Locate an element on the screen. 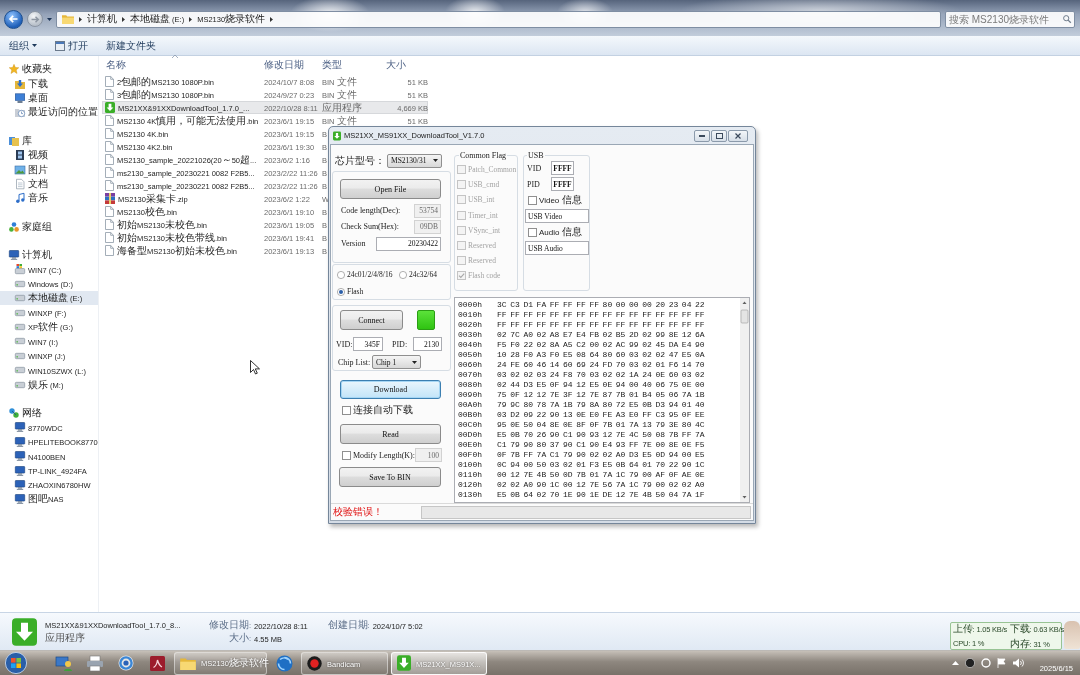 Image resolution: width=1080 pixels, height=675 pixels. hex-bytes: 24 FE 60 46 14 60 69 24 FD 70 03 02 01 F6 14 70 is located at coordinates (601, 365).